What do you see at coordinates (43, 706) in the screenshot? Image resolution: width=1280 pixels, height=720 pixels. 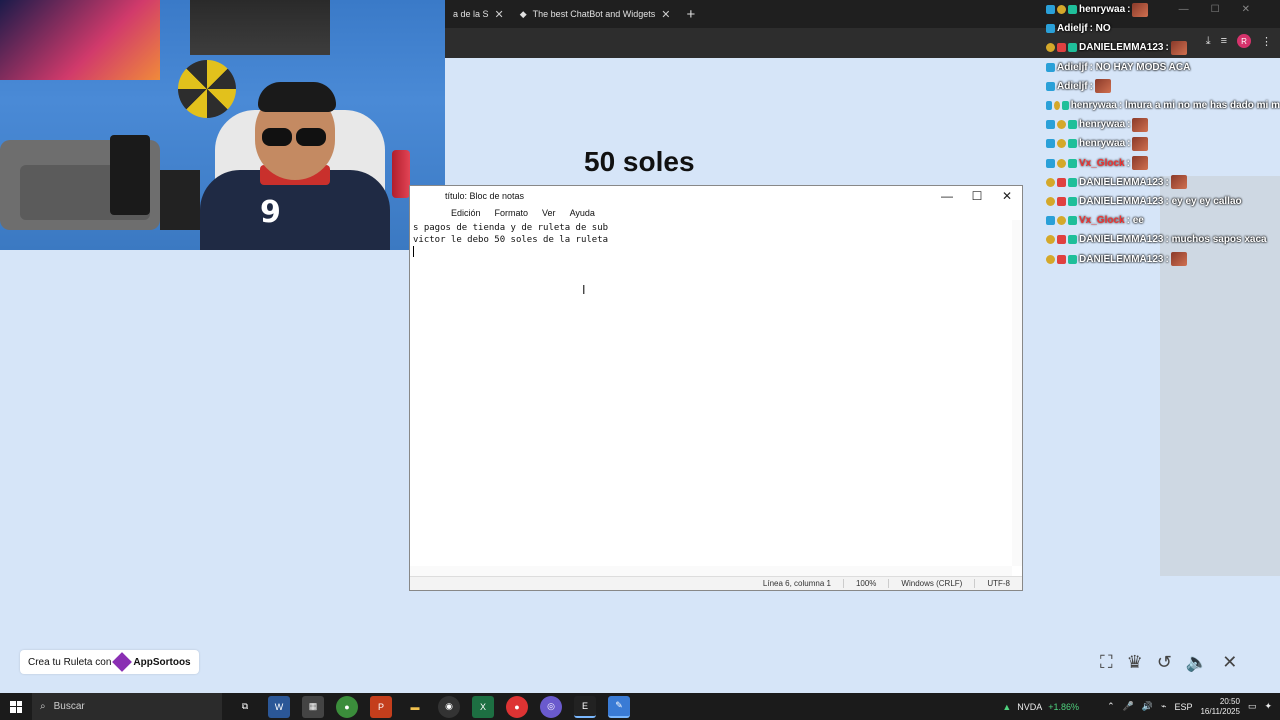 I see `search-icon: ⌕` at bounding box center [43, 706].